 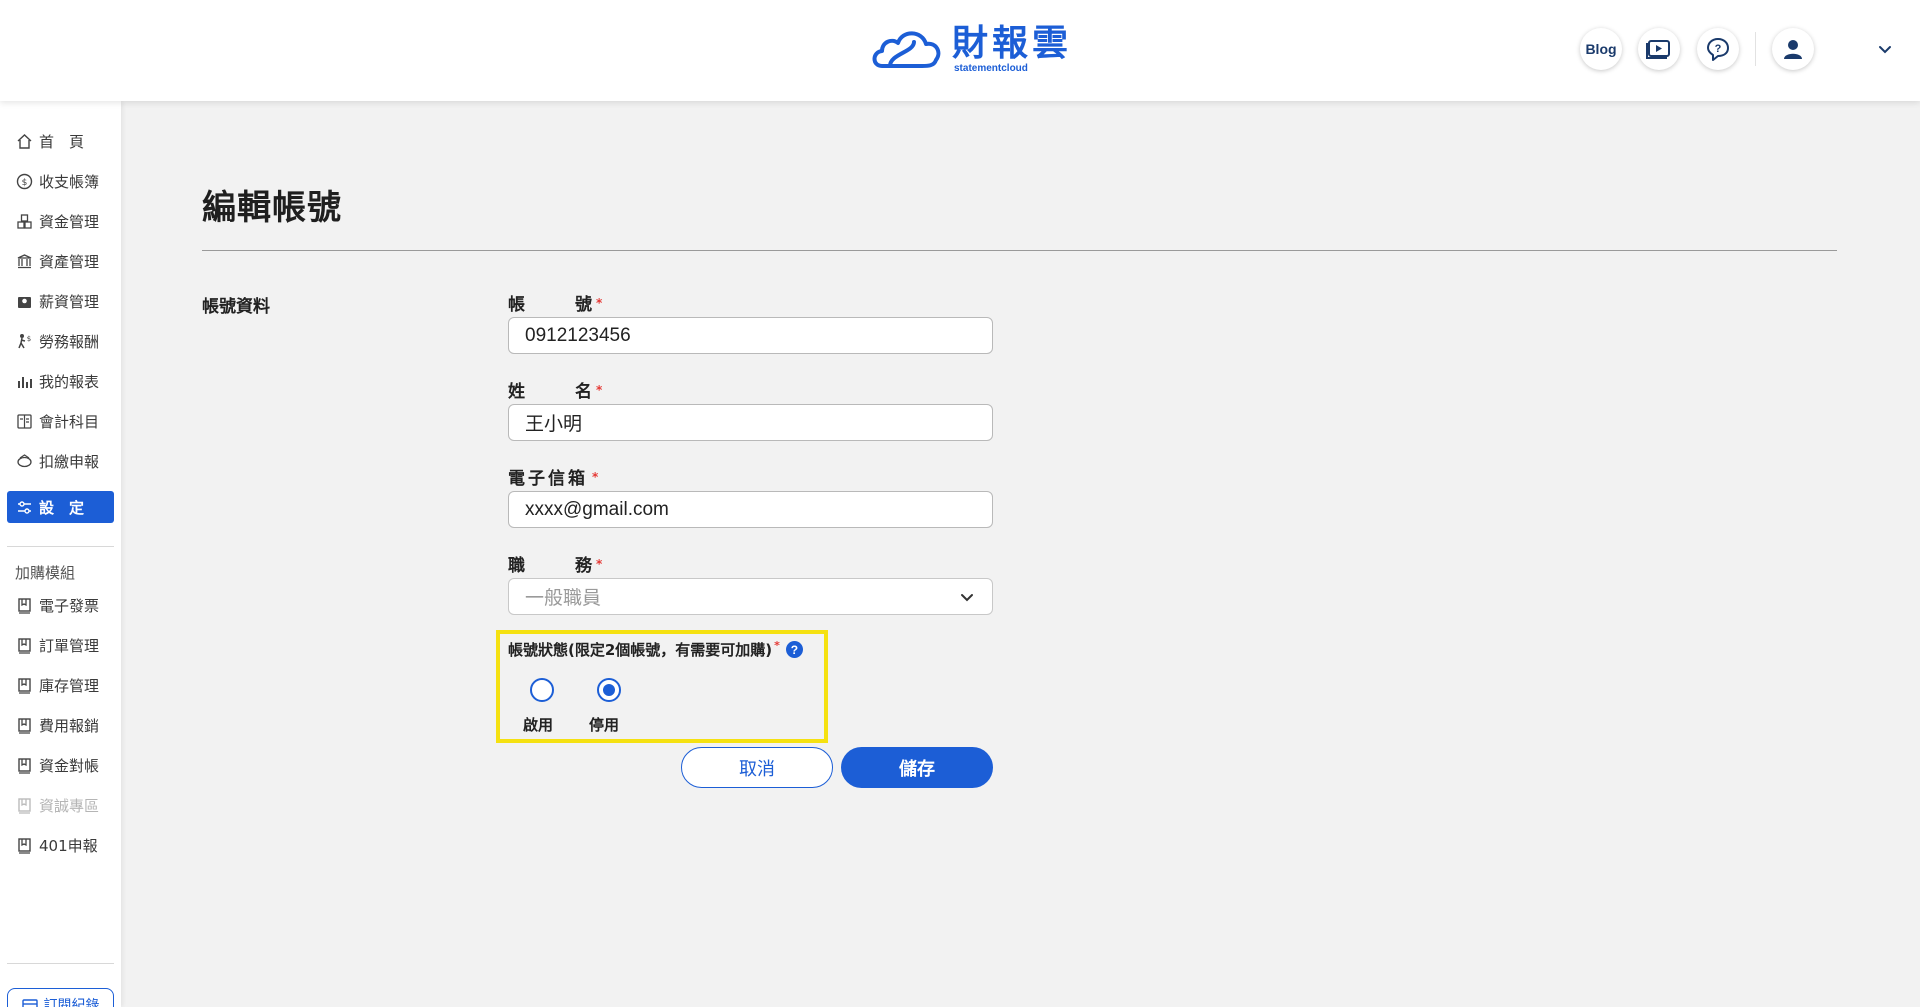 I want to click on asset-icon, so click(x=24, y=261).